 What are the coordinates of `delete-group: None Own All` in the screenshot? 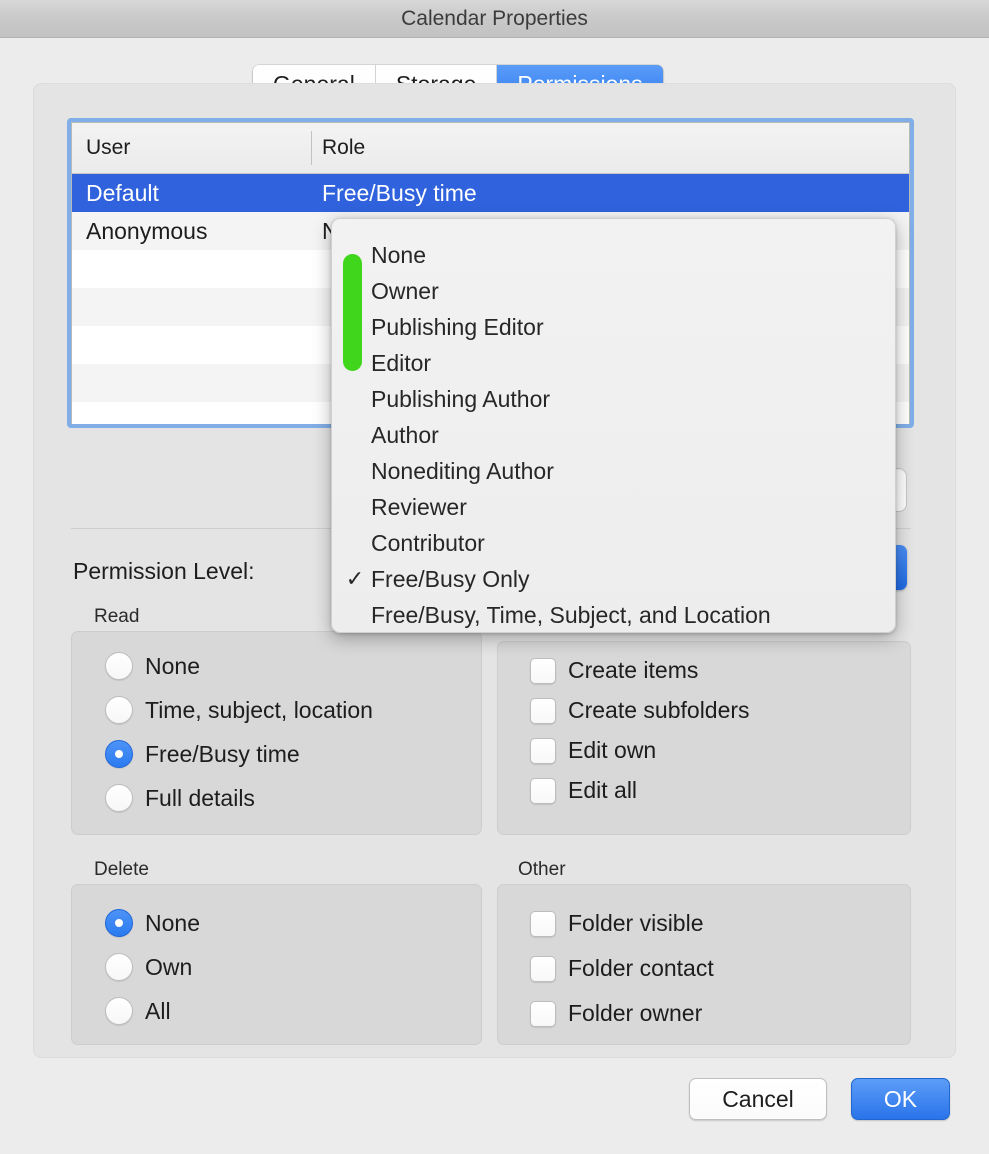 It's located at (276, 964).